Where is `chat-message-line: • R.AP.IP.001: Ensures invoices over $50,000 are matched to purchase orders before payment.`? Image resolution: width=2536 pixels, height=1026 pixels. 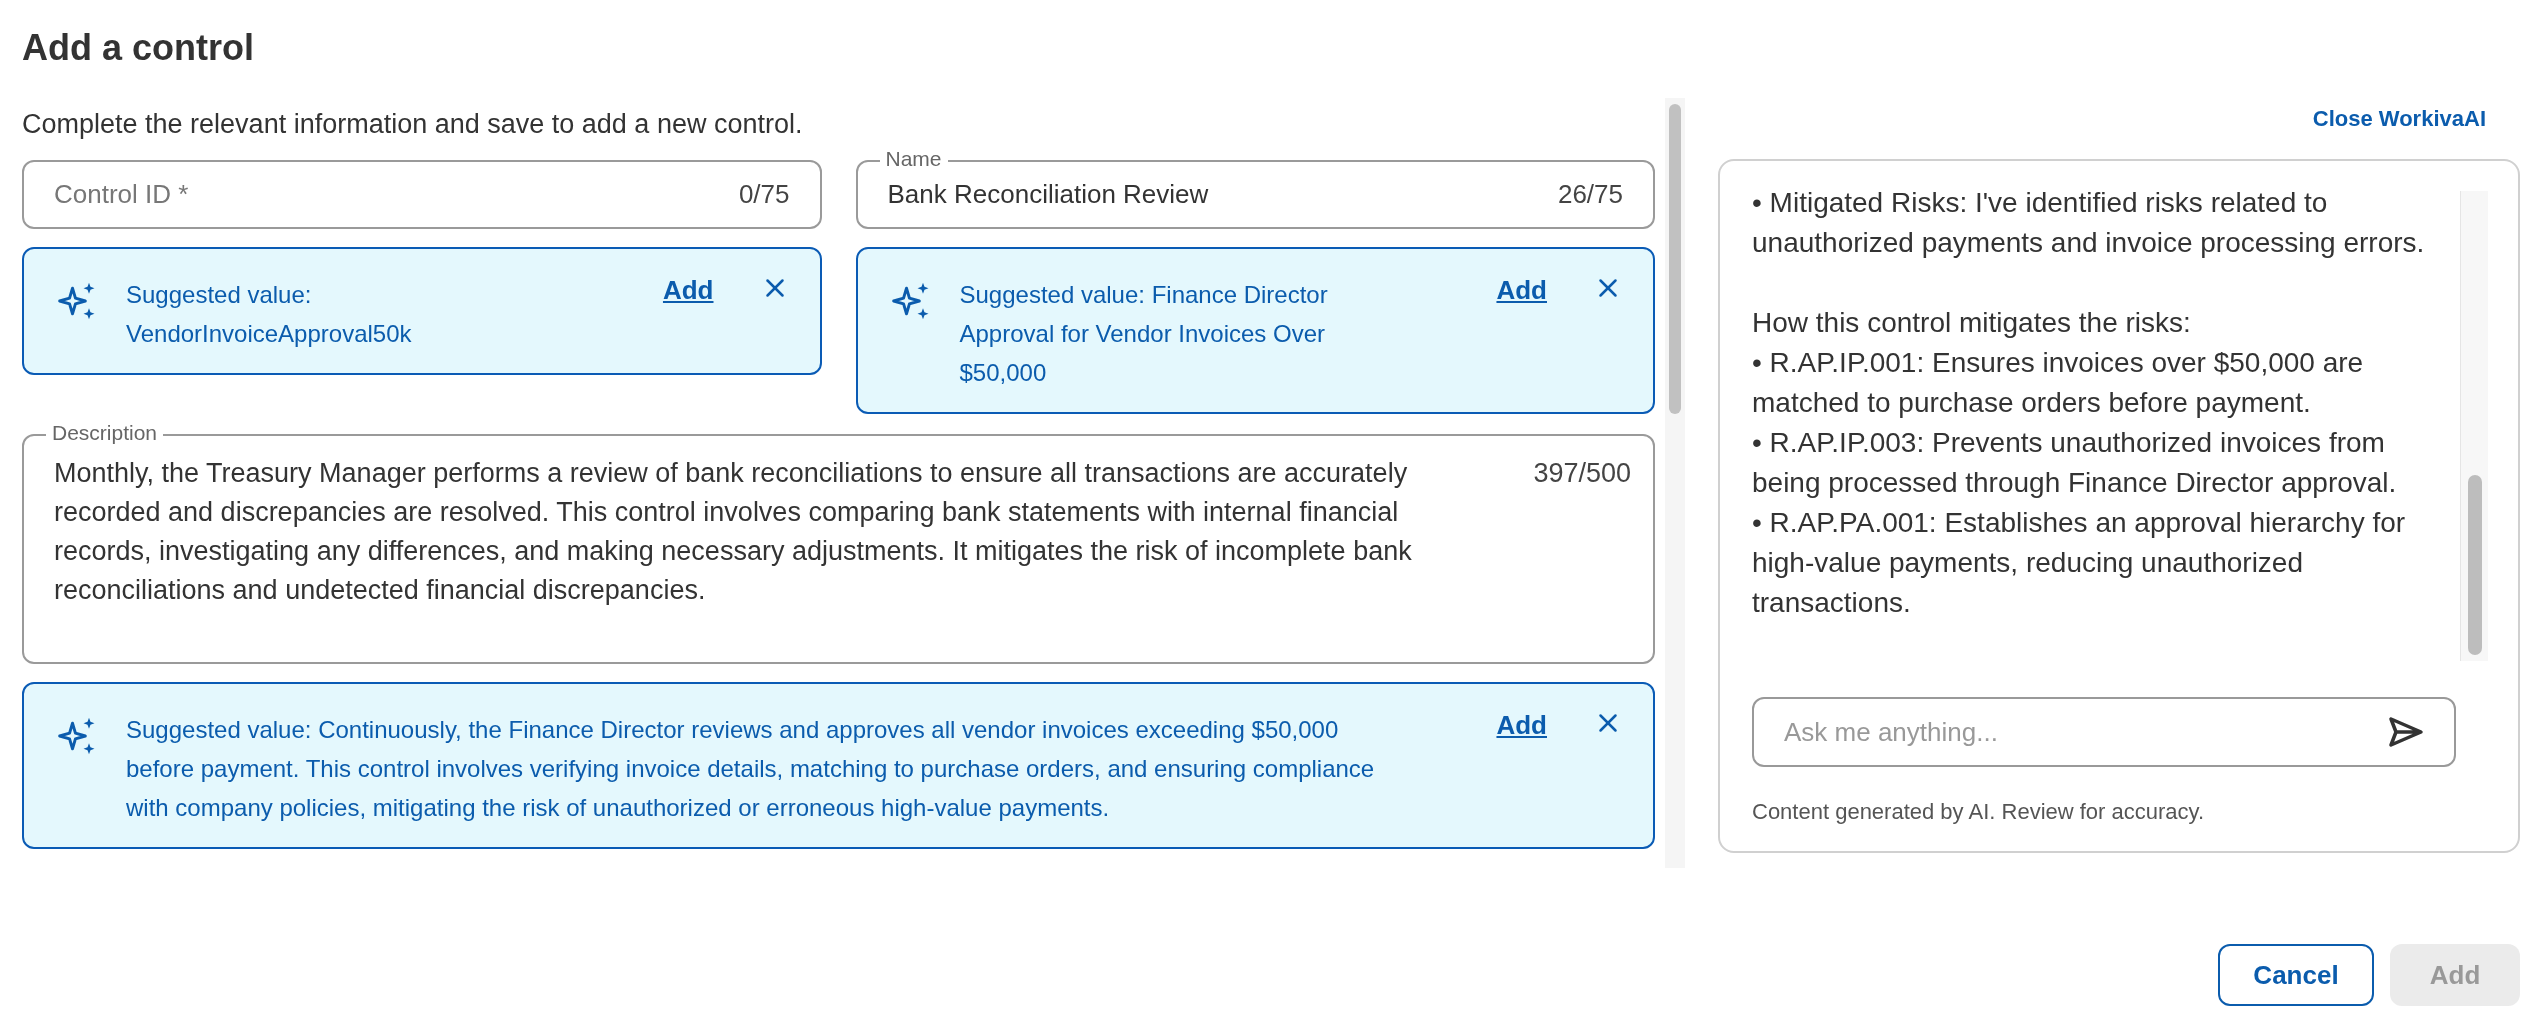
chat-message-line: • R.AP.IP.001: Ensures invoices over $50,000 are matched to purchase orders before payment. is located at coordinates (2058, 383).